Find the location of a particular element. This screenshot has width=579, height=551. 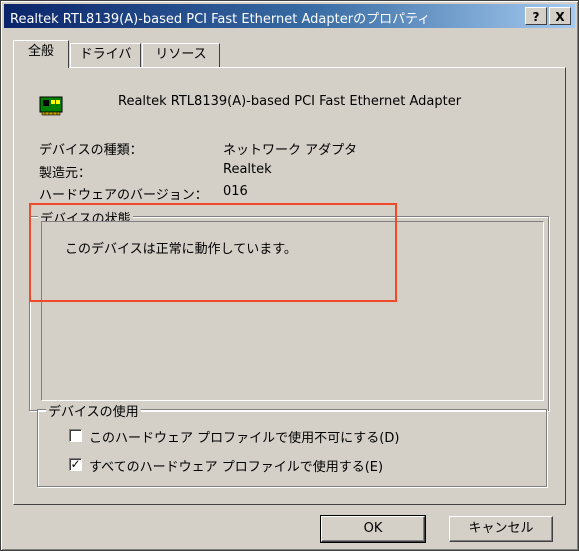

disable-profile-label: このハードウェア プロファイルで使用不可にする(D) is located at coordinates (244, 436).